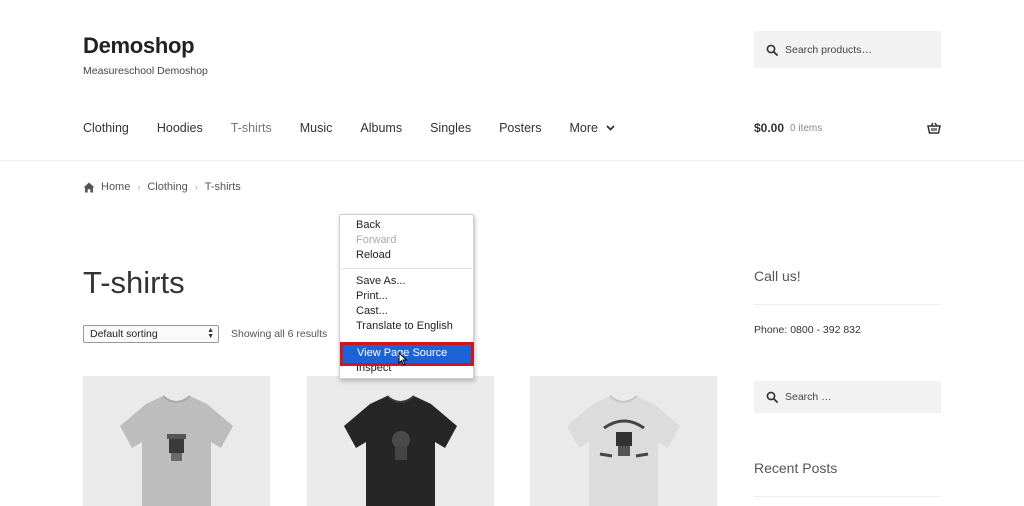  I want to click on header-cart: $0.00 0 items, so click(847, 128).